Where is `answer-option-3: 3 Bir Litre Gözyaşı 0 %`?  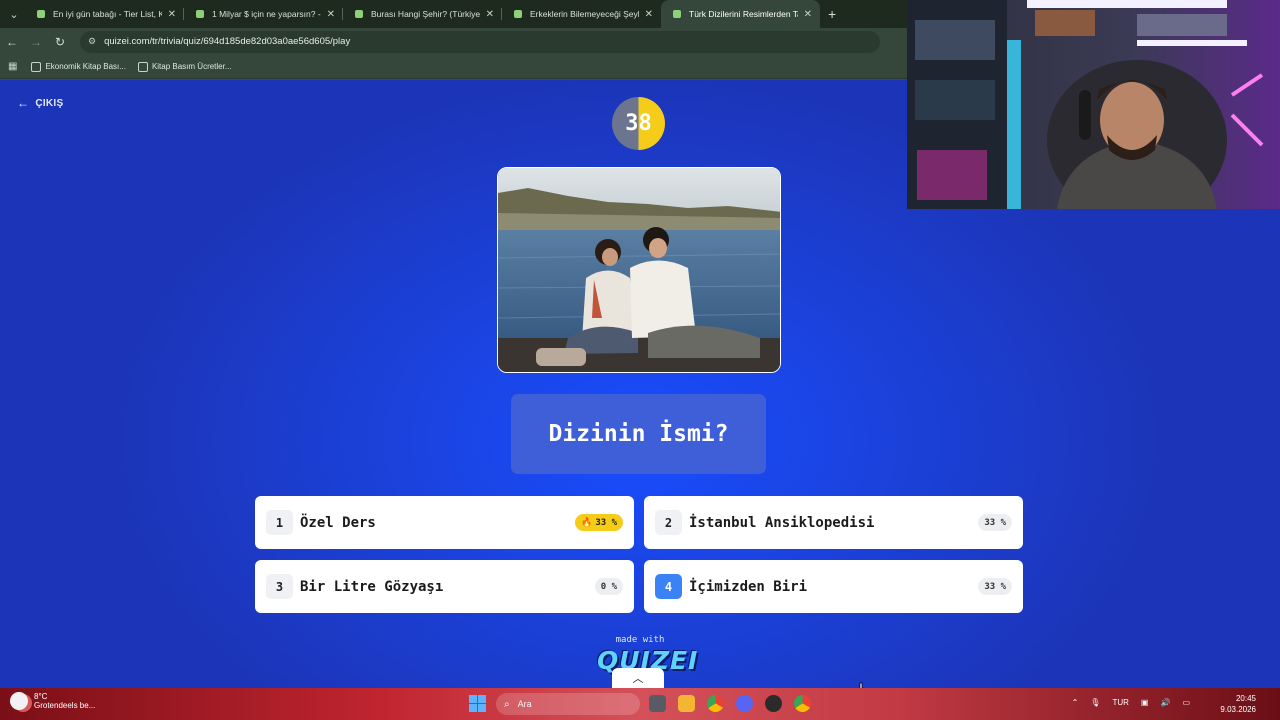
answer-option-3: 3 Bir Litre Gözyaşı 0 % is located at coordinates (444, 586).